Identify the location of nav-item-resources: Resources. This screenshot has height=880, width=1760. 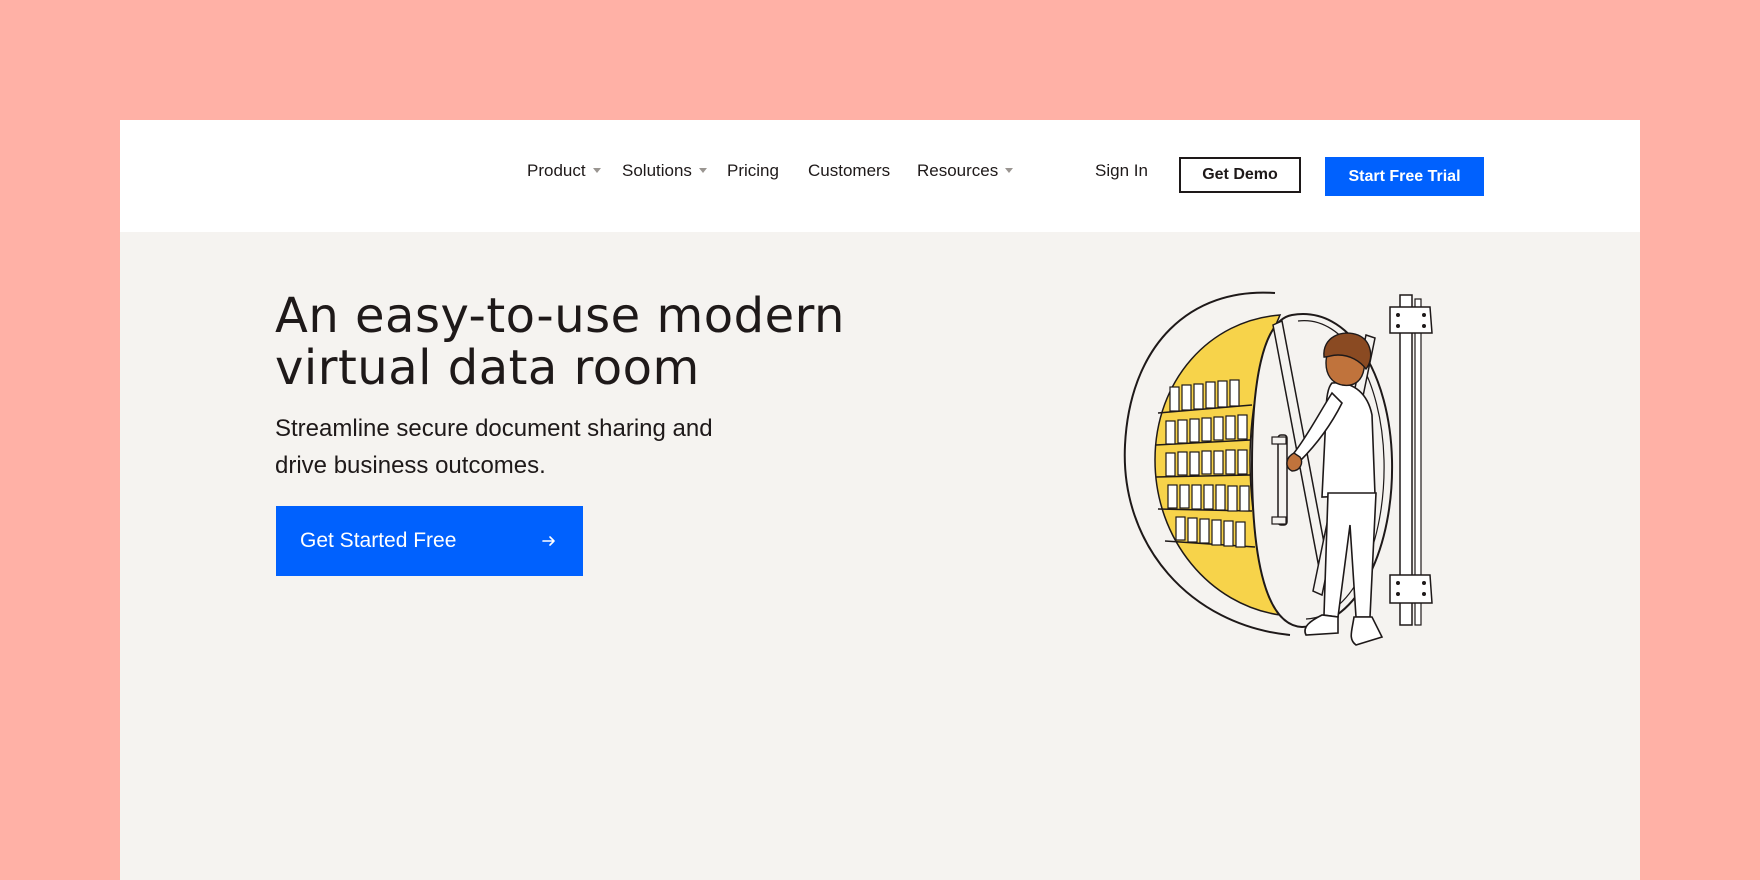
(965, 171).